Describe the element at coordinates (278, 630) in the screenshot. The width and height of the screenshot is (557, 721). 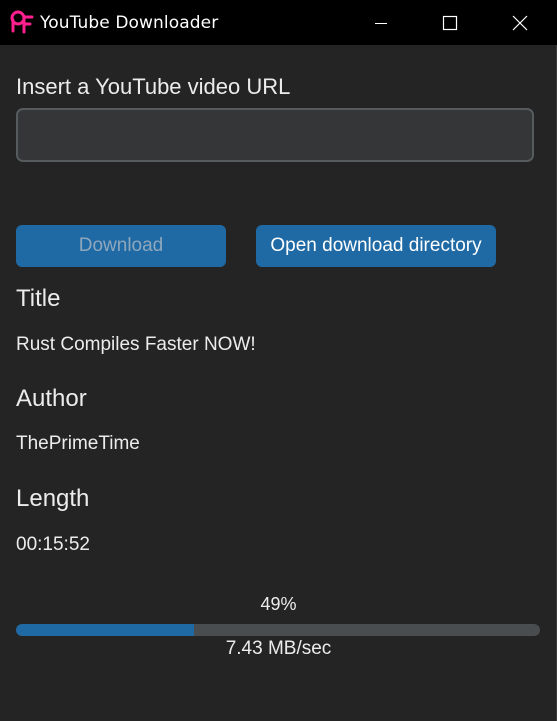
I see `progress-bar` at that location.